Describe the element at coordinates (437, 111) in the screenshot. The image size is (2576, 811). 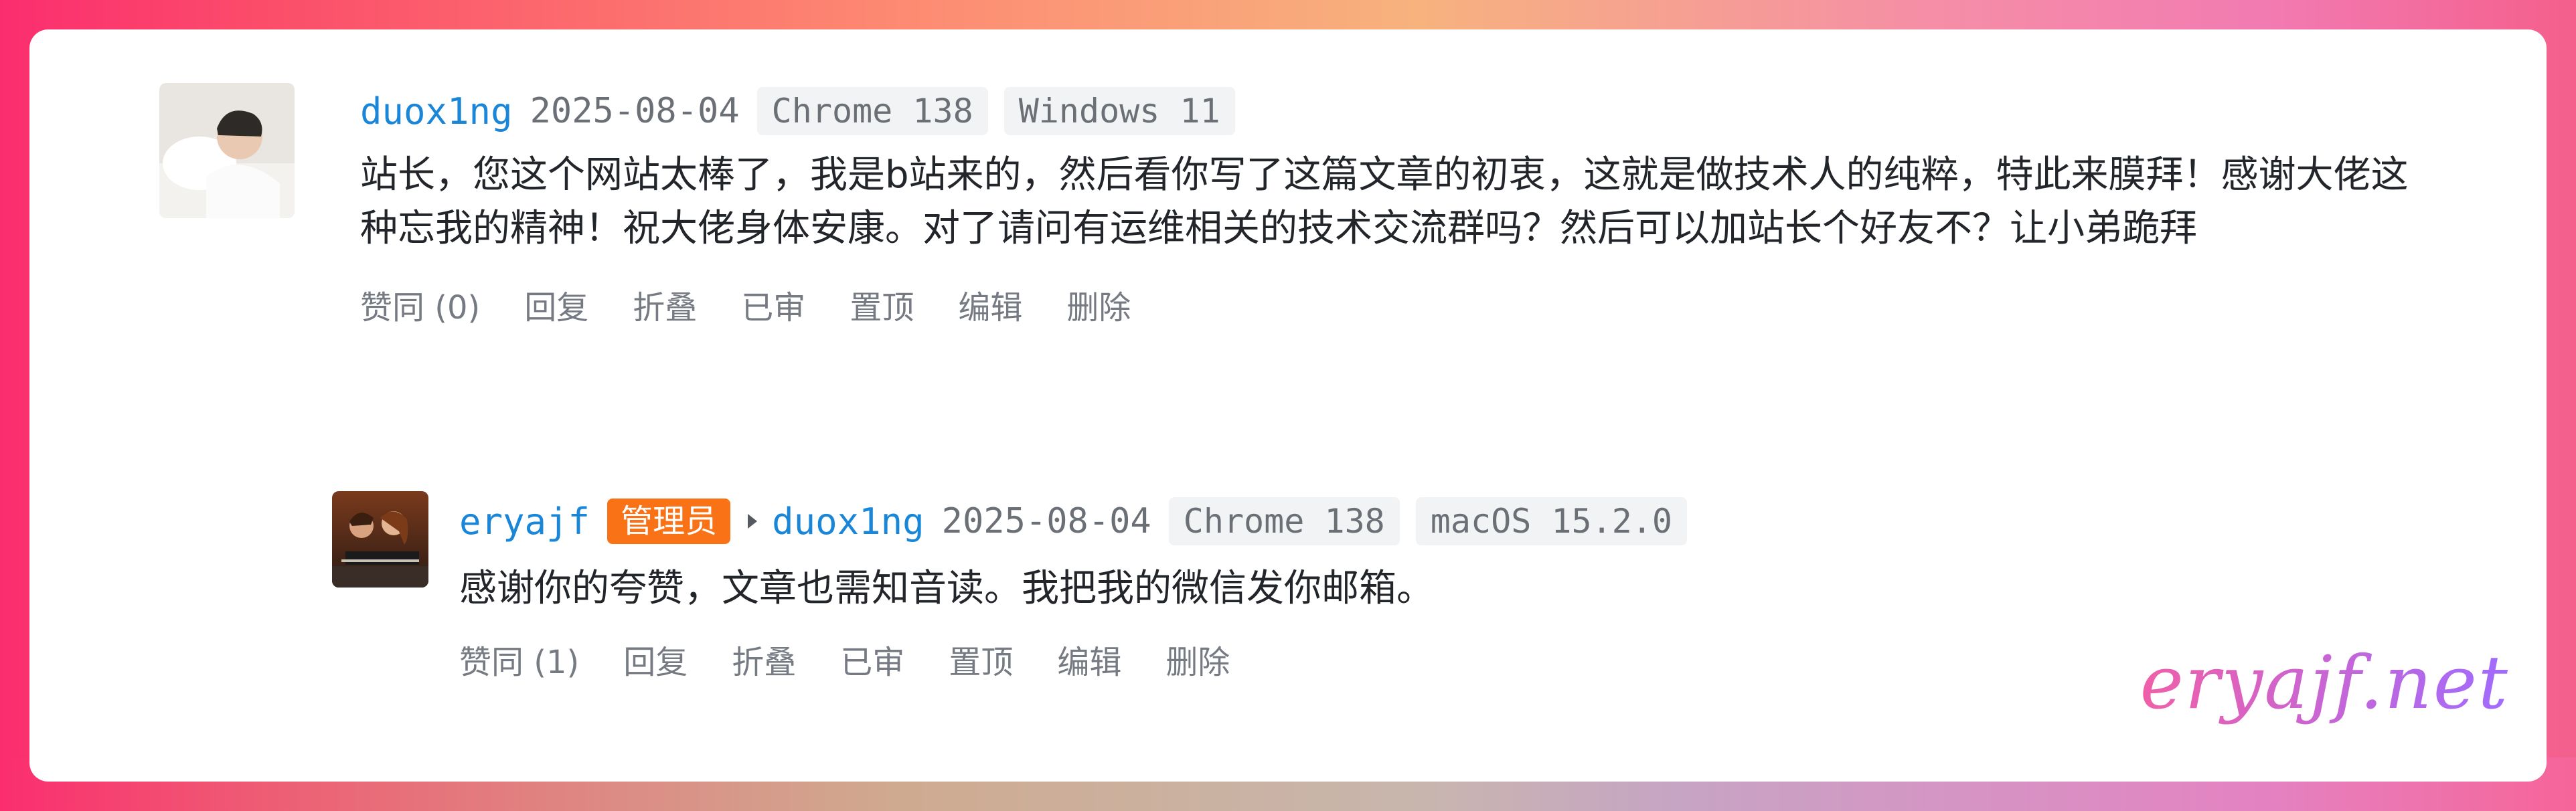
I see `username-link: duox1ng` at that location.